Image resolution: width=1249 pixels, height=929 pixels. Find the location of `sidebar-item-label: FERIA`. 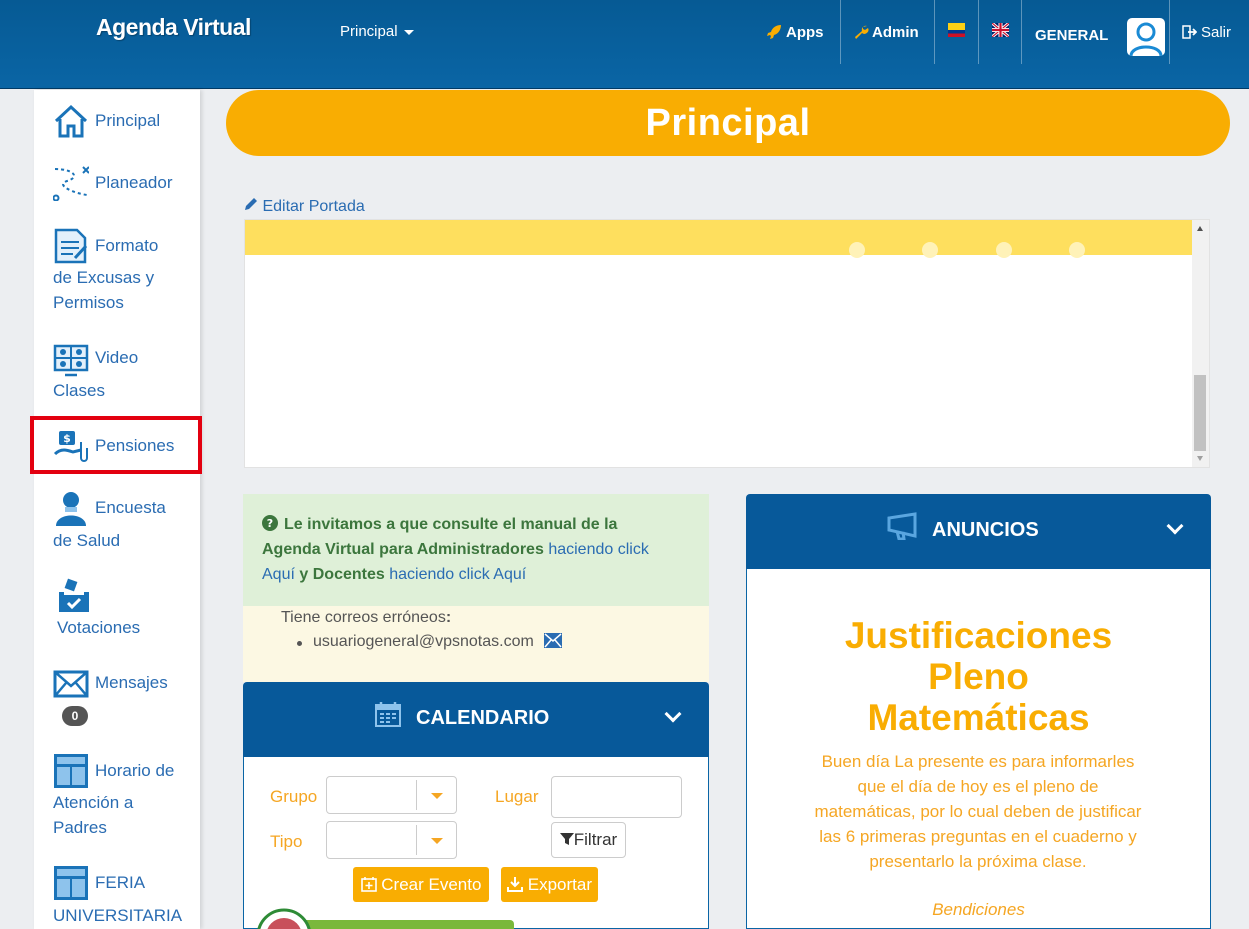

sidebar-item-label: FERIA is located at coordinates (120, 882).